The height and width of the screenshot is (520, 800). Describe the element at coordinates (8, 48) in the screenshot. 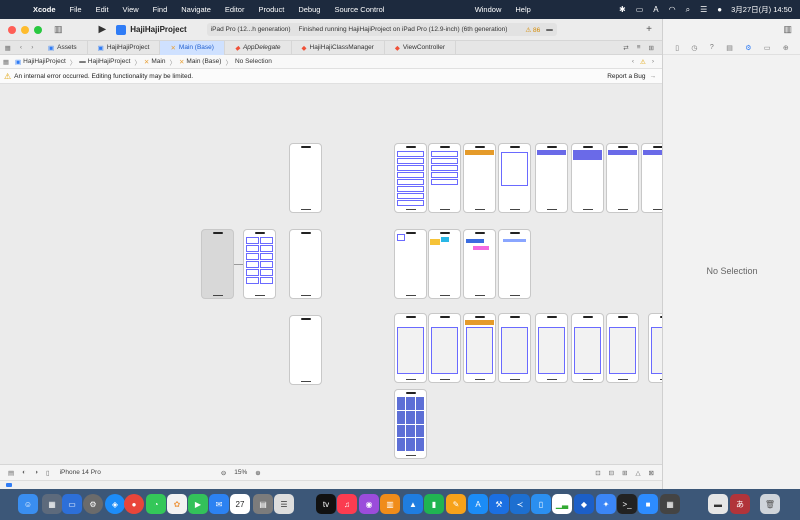

I see `grid-icon: ▦` at that location.